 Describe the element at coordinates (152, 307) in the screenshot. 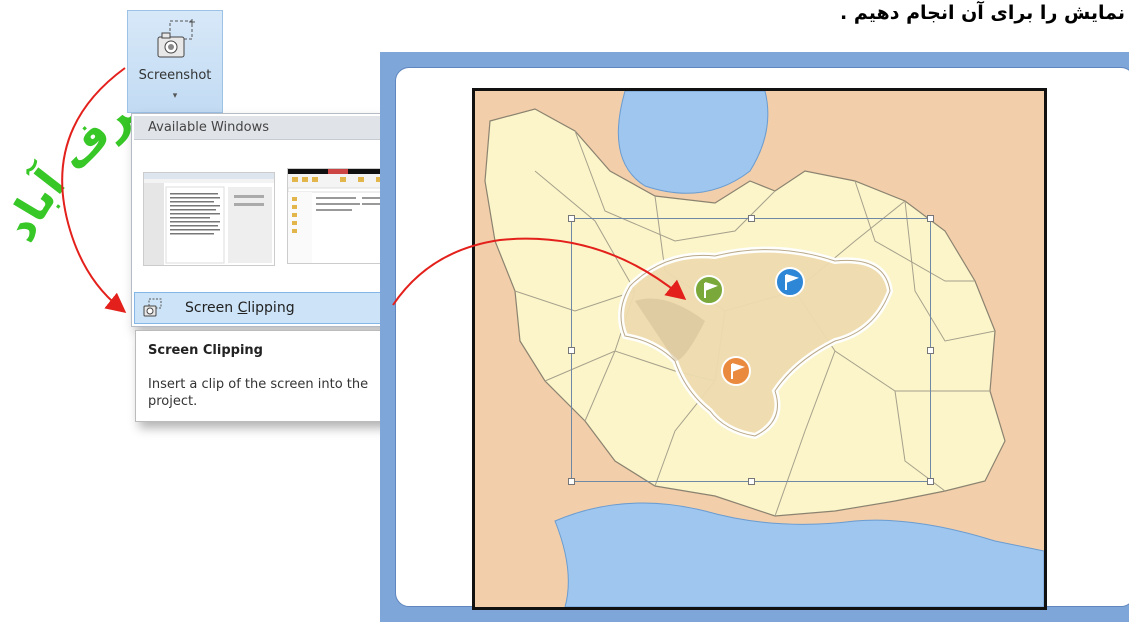

I see `screen-clipping-icon` at that location.